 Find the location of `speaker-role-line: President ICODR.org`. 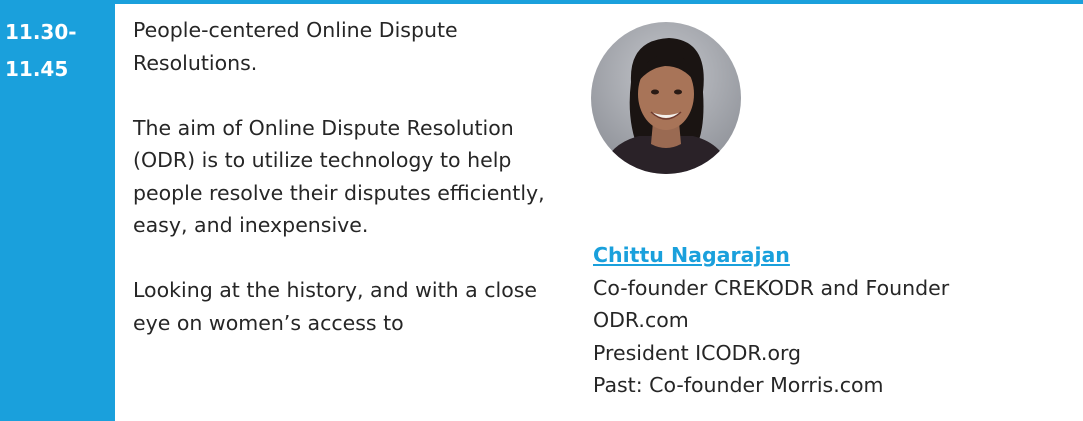

speaker-role-line: President ICODR.org is located at coordinates (697, 352).